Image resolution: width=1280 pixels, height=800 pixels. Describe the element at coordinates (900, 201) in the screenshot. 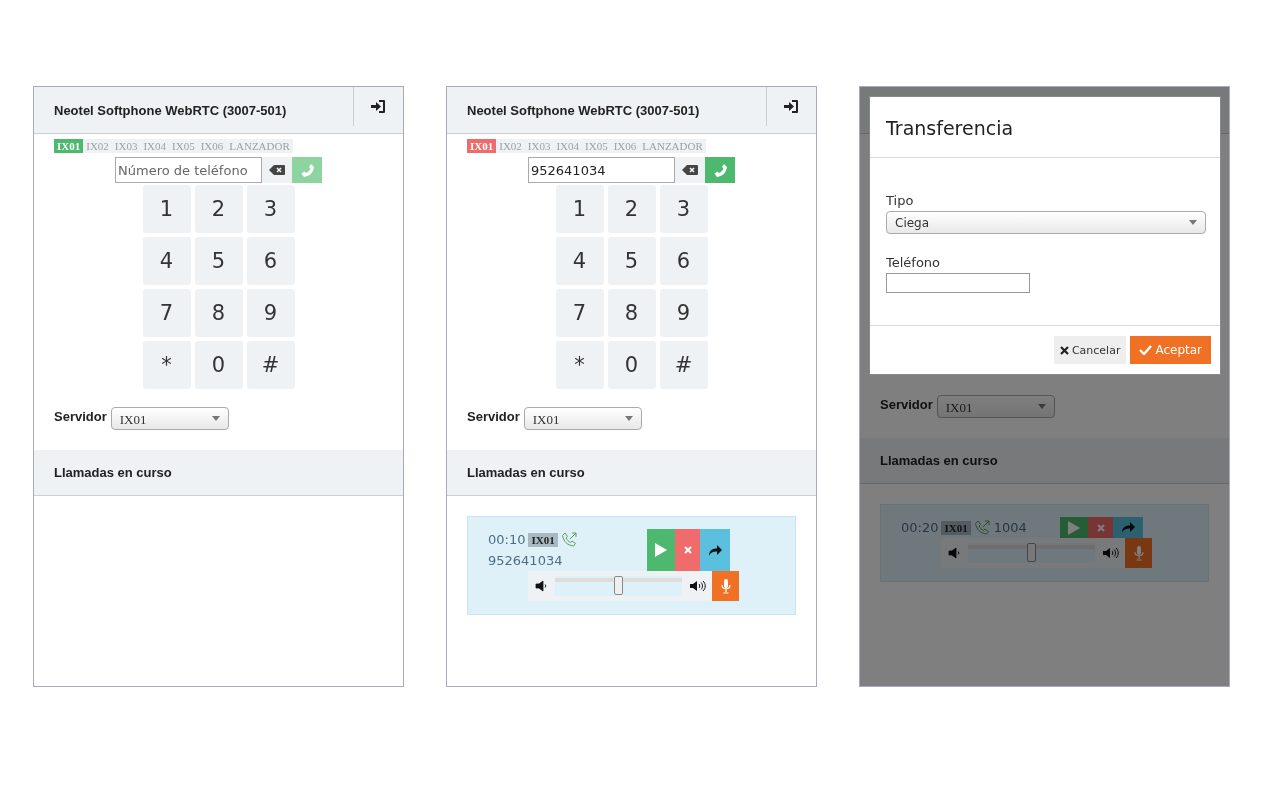

I see `field-label: Tipo` at that location.